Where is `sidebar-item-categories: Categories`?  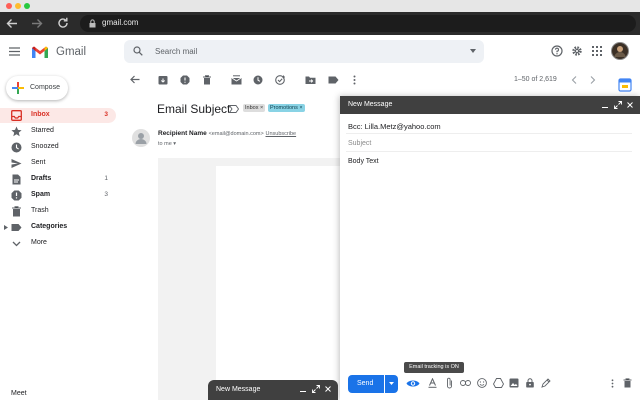 sidebar-item-categories: Categories is located at coordinates (58, 227).